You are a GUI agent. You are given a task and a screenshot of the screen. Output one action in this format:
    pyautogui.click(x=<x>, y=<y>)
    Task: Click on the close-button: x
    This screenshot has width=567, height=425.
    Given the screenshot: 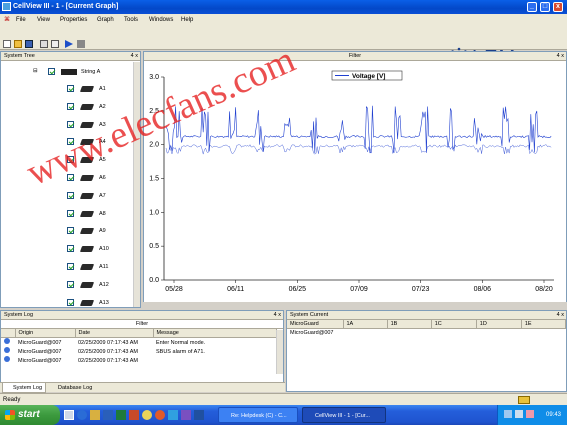 What is the action you would take?
    pyautogui.click(x=558, y=7)
    